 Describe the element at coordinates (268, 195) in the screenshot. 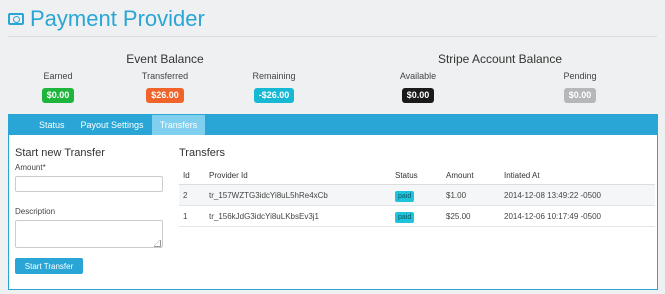

I see `transfer-provider-id: tr_157WZTG3idcYi8uL5hRe4xCb` at that location.